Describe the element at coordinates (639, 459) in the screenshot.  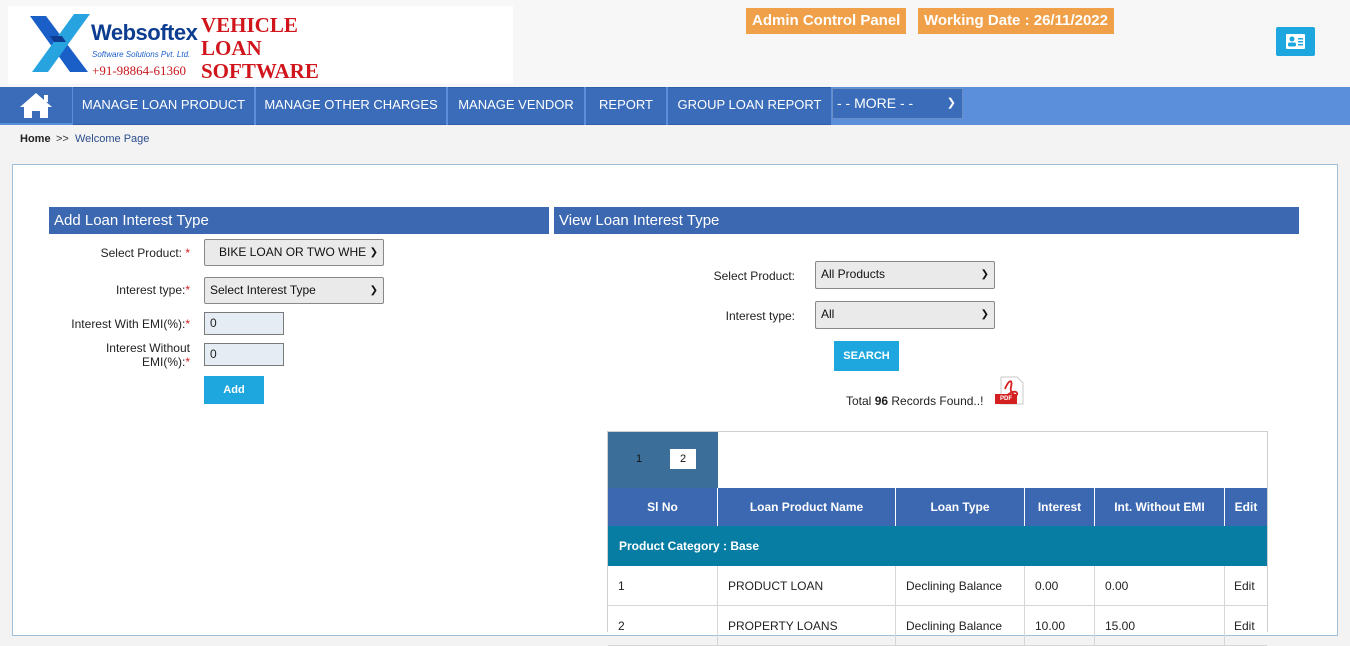
I see `page-link-current: 1` at that location.